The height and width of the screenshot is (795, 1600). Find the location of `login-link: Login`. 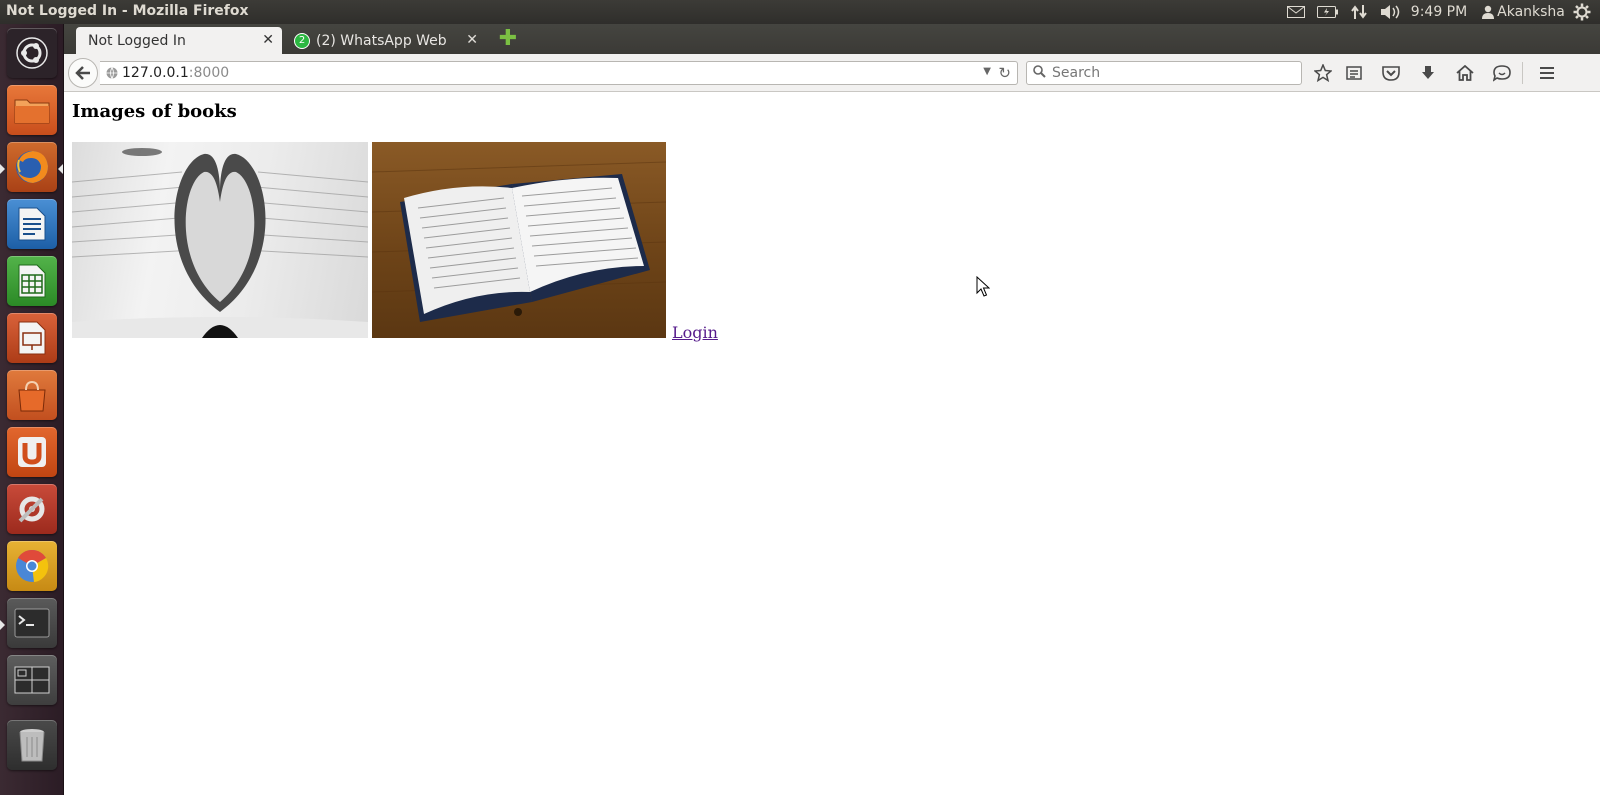

login-link: Login is located at coordinates (695, 332).